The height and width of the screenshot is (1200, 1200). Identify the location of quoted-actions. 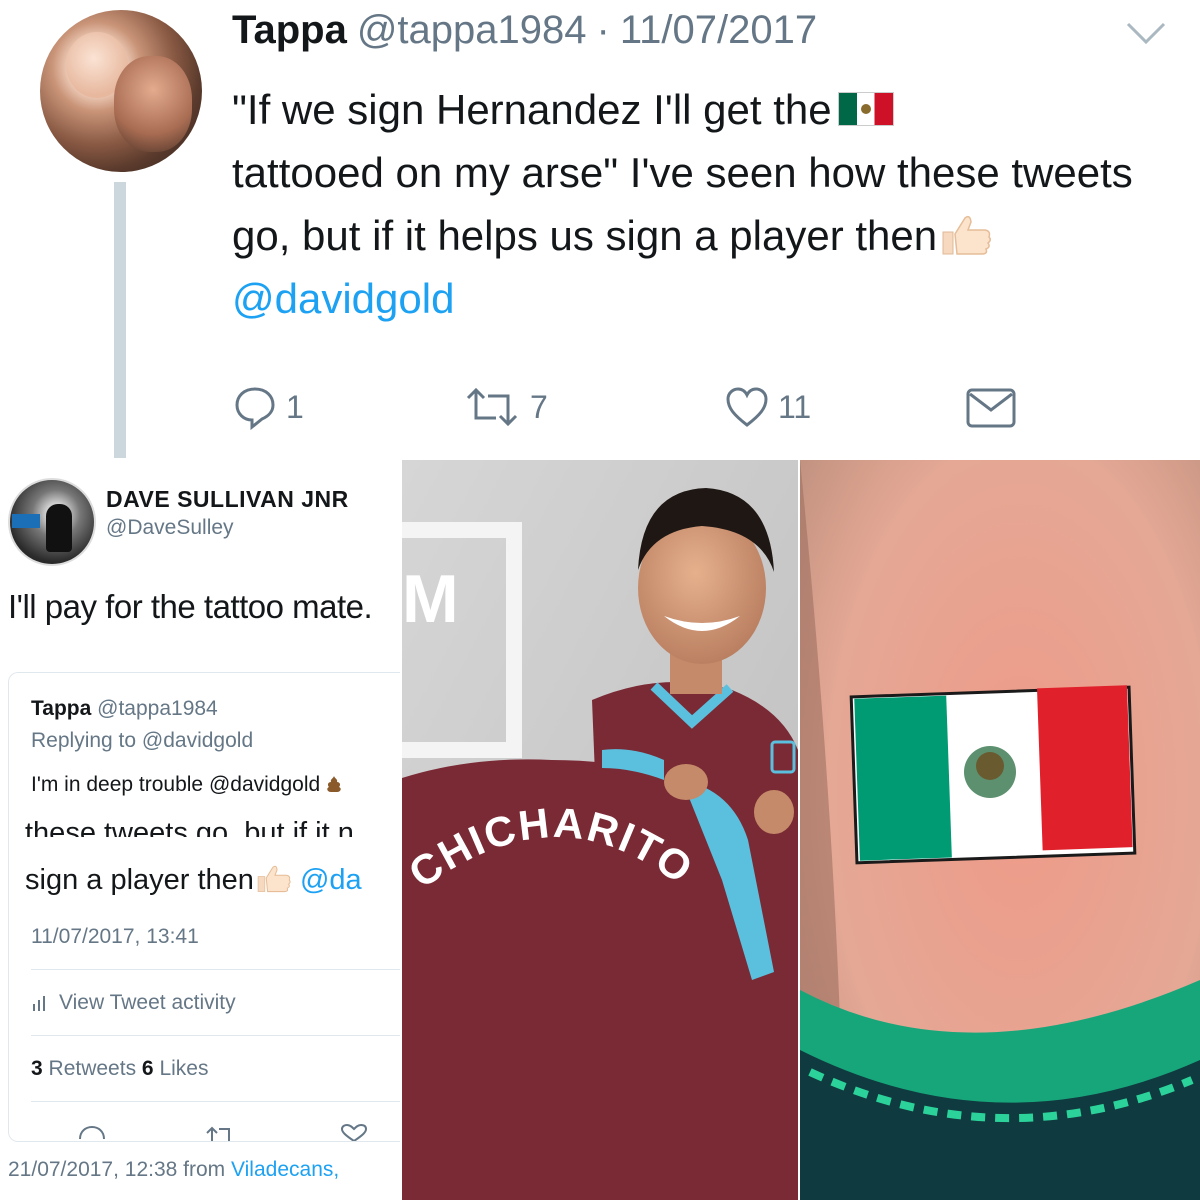
(219, 1132).